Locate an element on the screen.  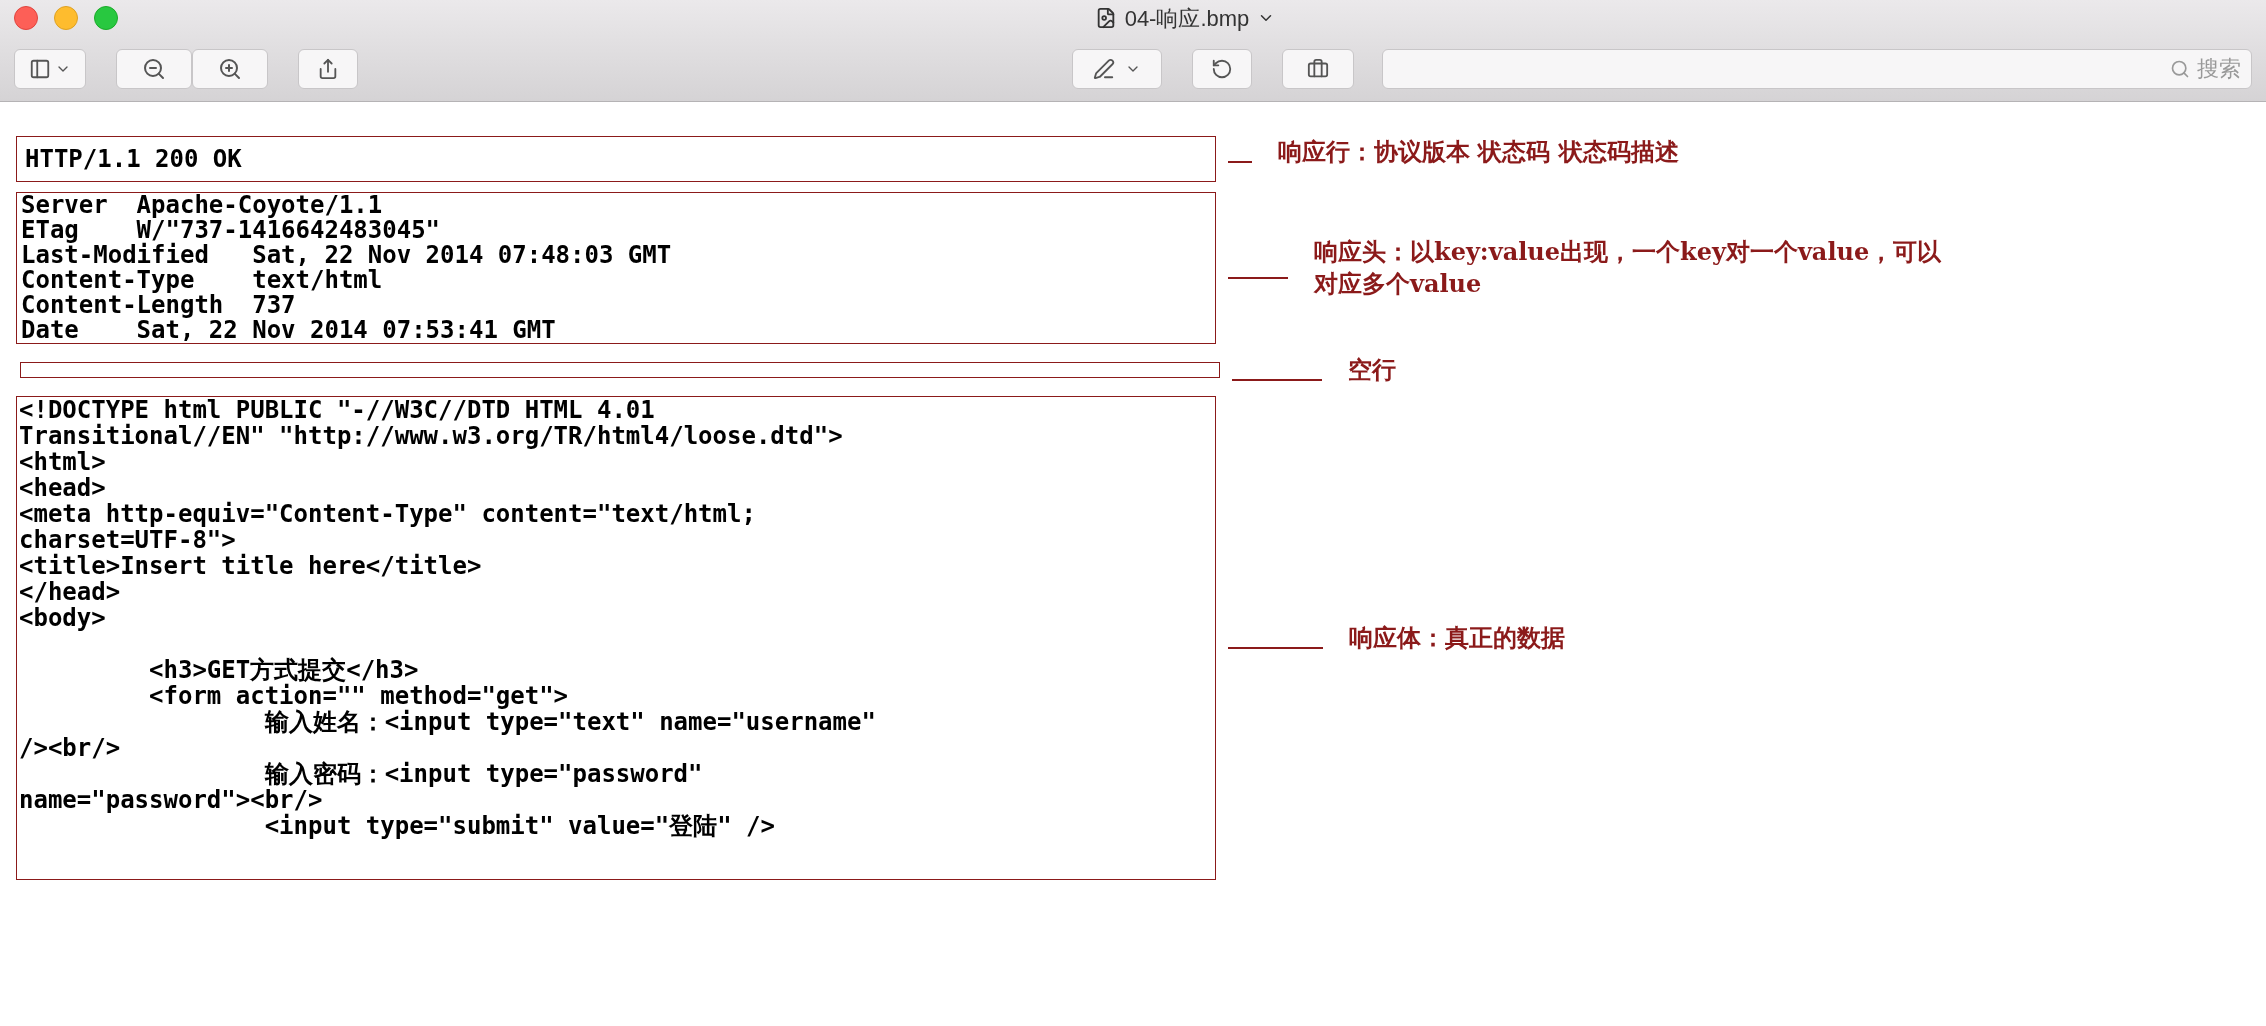
annotation-text: 响应体：真正的数据 is located at coordinates (1457, 638).